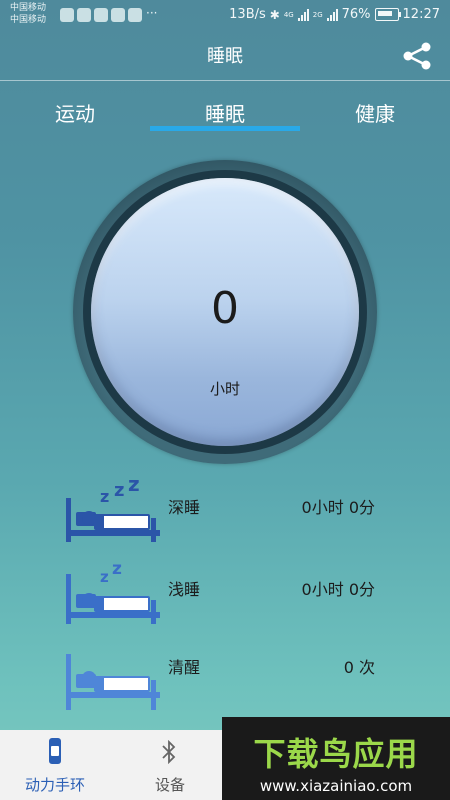 The image size is (450, 800). Describe the element at coordinates (55, 751) in the screenshot. I see `band-icon` at that location.